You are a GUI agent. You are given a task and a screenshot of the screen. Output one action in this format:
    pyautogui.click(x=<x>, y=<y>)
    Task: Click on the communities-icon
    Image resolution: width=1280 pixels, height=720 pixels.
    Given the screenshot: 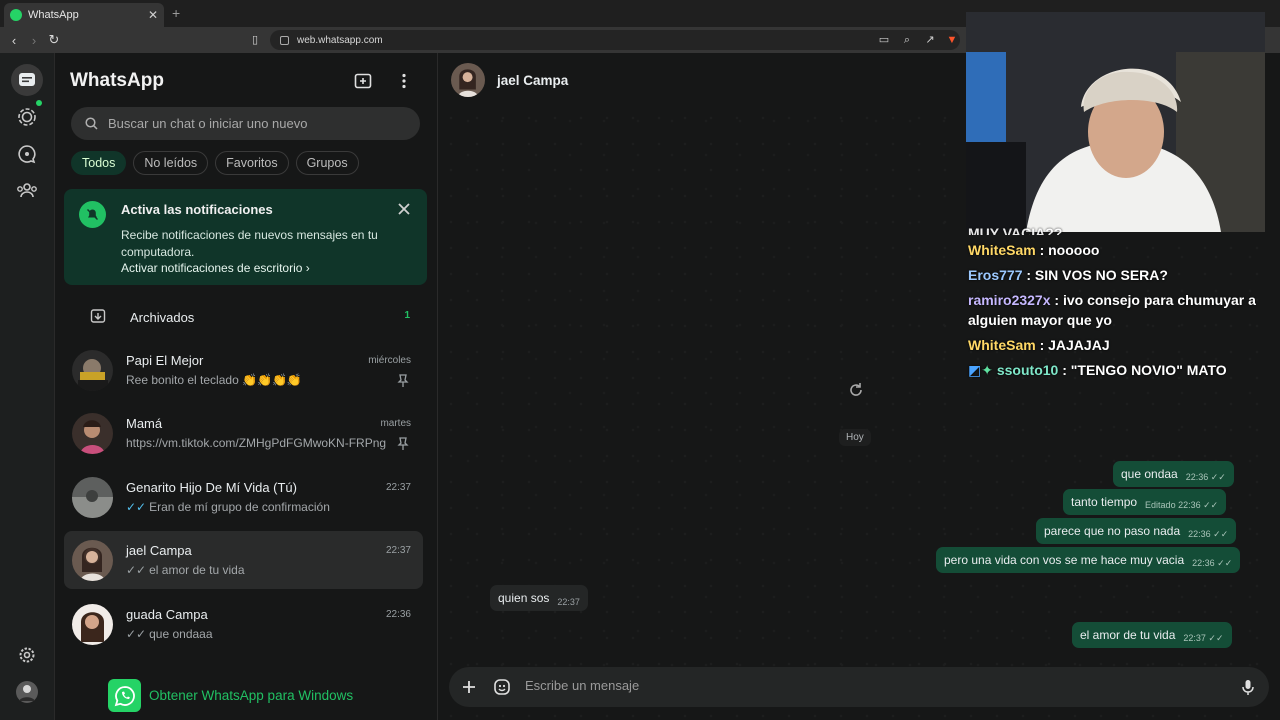 What is the action you would take?
    pyautogui.click(x=27, y=190)
    